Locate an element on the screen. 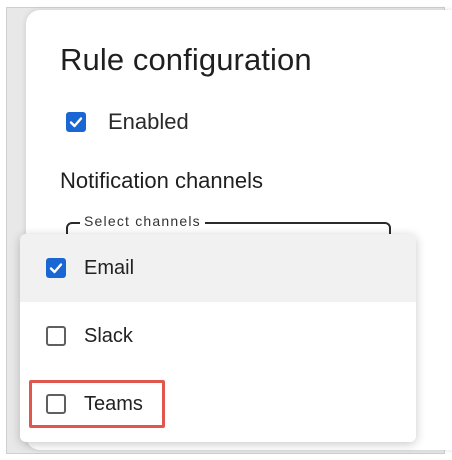 The height and width of the screenshot is (460, 452). select-channels-legend: Select channels is located at coordinates (142, 221).